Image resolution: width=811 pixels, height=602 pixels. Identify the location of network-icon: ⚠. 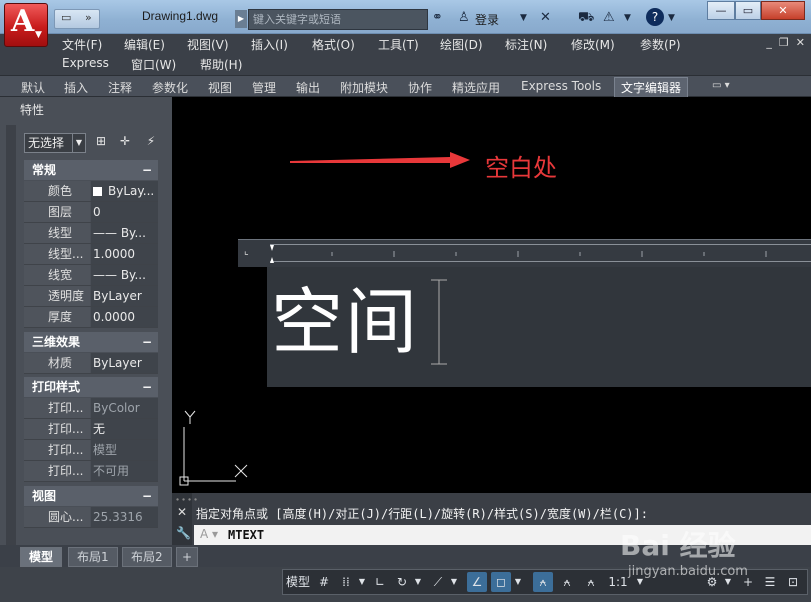
(609, 17).